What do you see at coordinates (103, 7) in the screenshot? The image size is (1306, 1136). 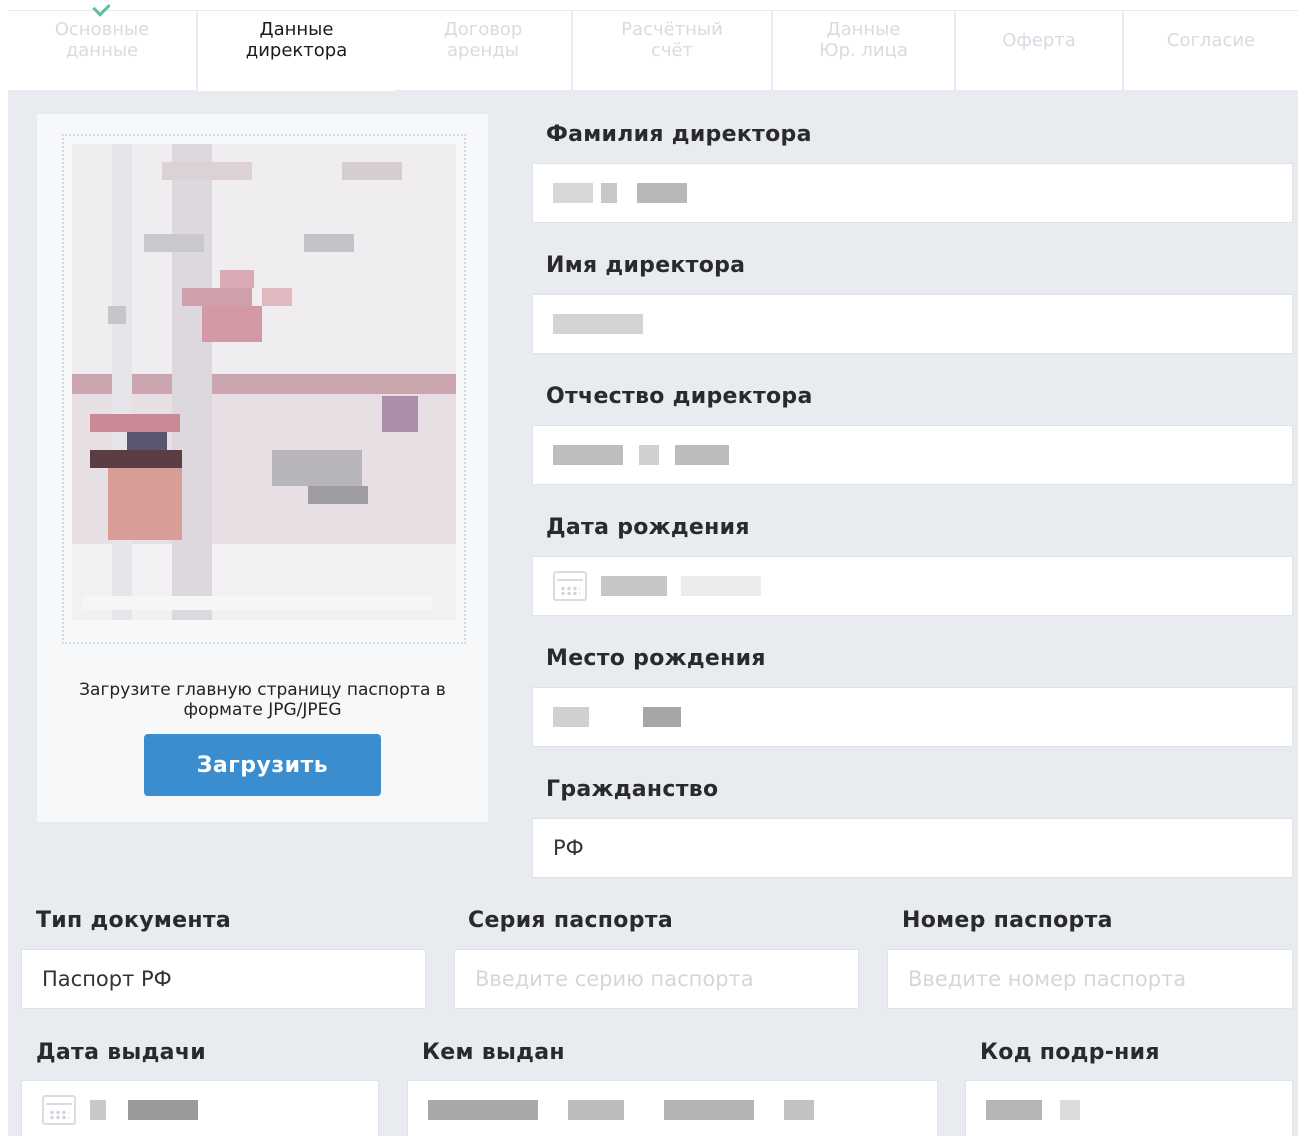 I see `check-icon` at bounding box center [103, 7].